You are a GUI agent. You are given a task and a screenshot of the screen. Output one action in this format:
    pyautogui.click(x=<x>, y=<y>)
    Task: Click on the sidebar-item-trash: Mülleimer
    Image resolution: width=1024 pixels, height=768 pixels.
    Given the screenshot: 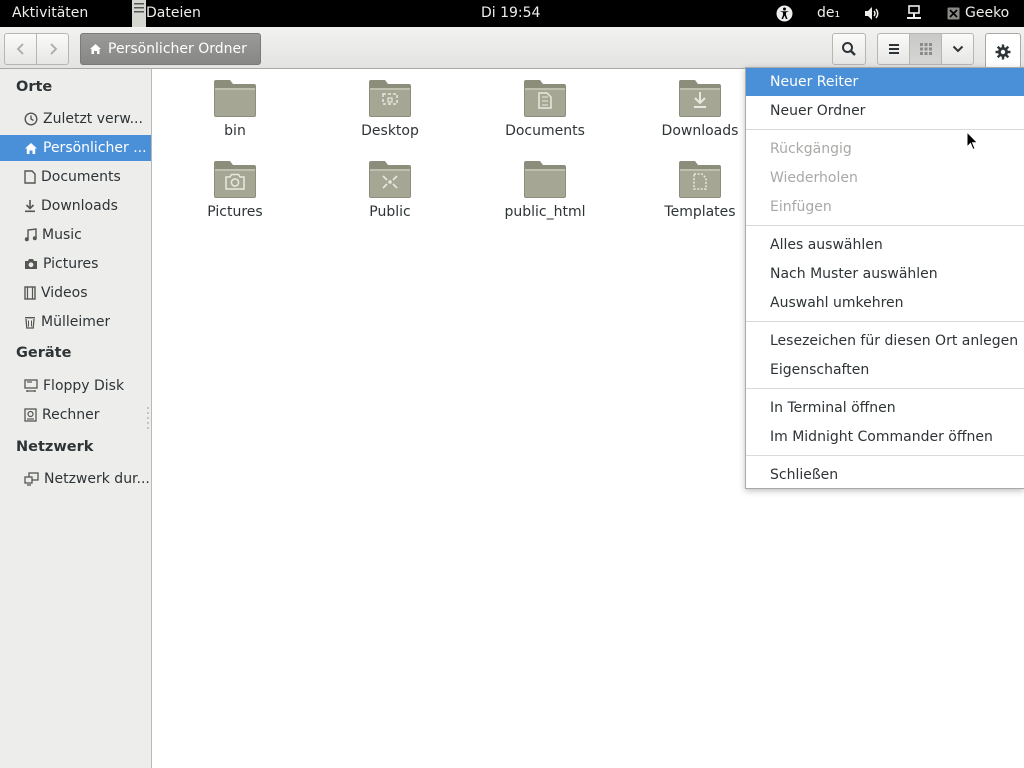 What is the action you would take?
    pyautogui.click(x=75, y=322)
    